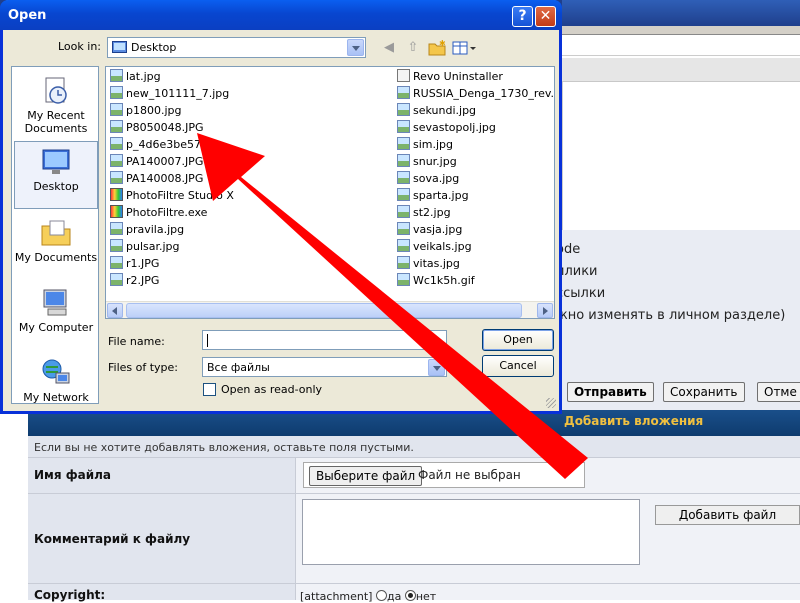 The width and height of the screenshot is (800, 603). What do you see at coordinates (381, 595) in the screenshot?
I see `radio-yes` at bounding box center [381, 595].